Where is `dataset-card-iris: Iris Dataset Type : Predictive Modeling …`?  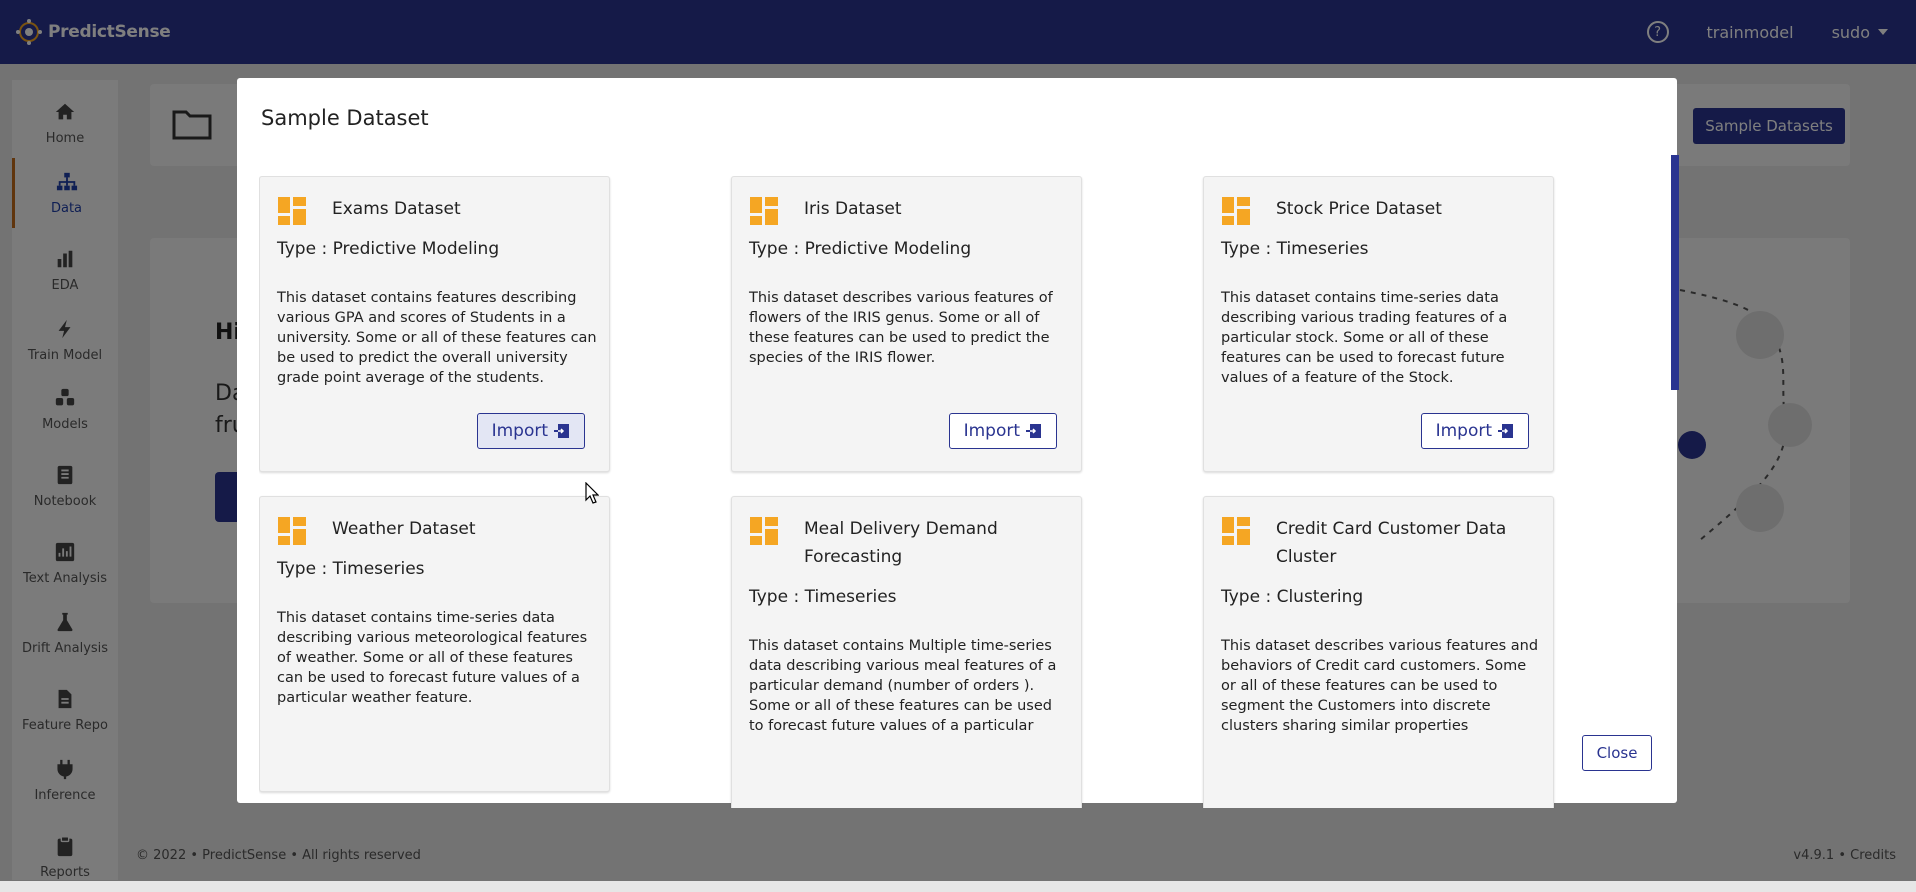
dataset-card-iris: Iris Dataset Type : Predictive Modeling … is located at coordinates (906, 324).